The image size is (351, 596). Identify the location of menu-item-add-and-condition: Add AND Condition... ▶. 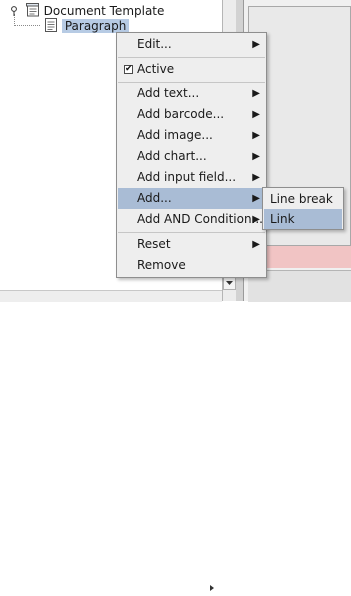
(191, 219).